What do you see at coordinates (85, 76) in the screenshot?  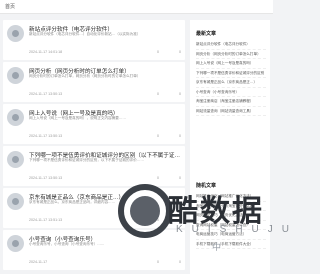 I see `post-excerpt: 网页分析时的订单怎么打单，网页分析（网页分析时的订单怎么打单）` at bounding box center [85, 76].